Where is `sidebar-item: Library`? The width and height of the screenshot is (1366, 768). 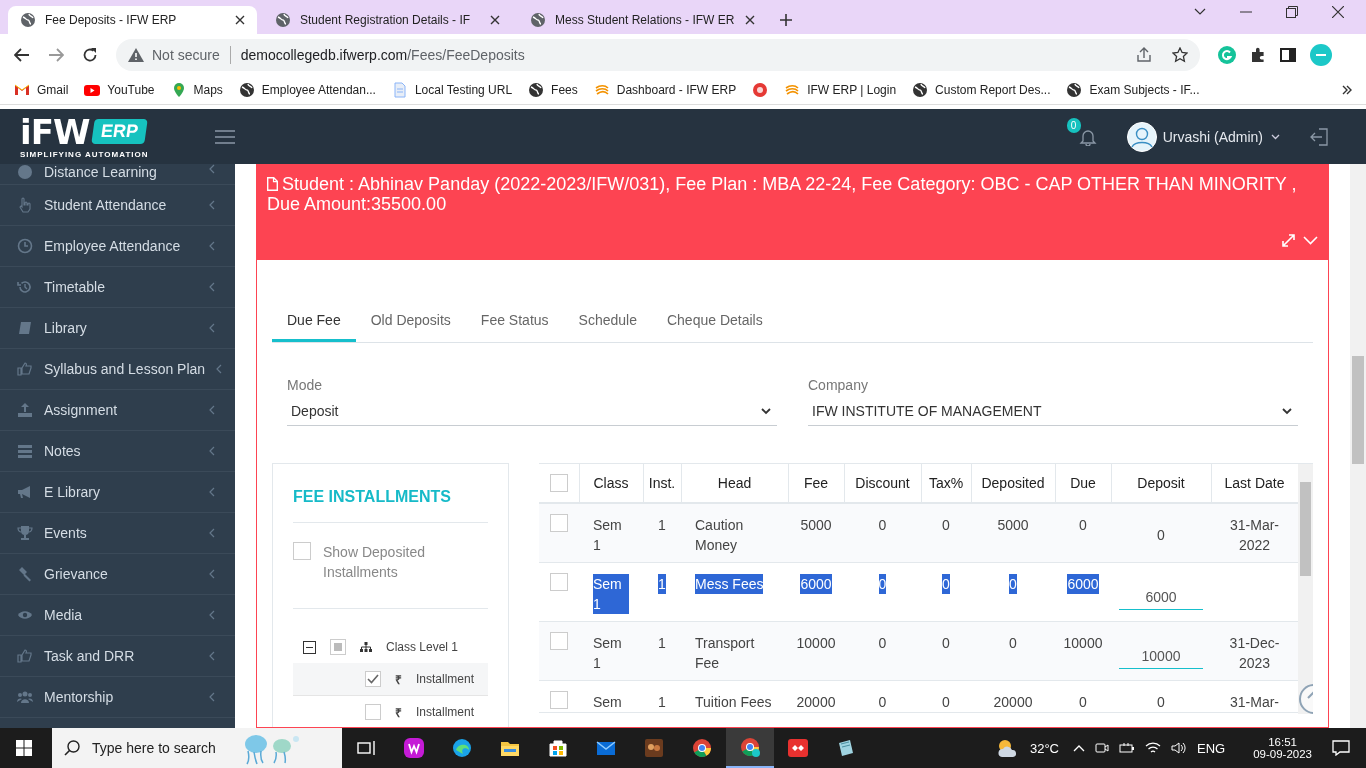
sidebar-item: Library is located at coordinates (117, 328).